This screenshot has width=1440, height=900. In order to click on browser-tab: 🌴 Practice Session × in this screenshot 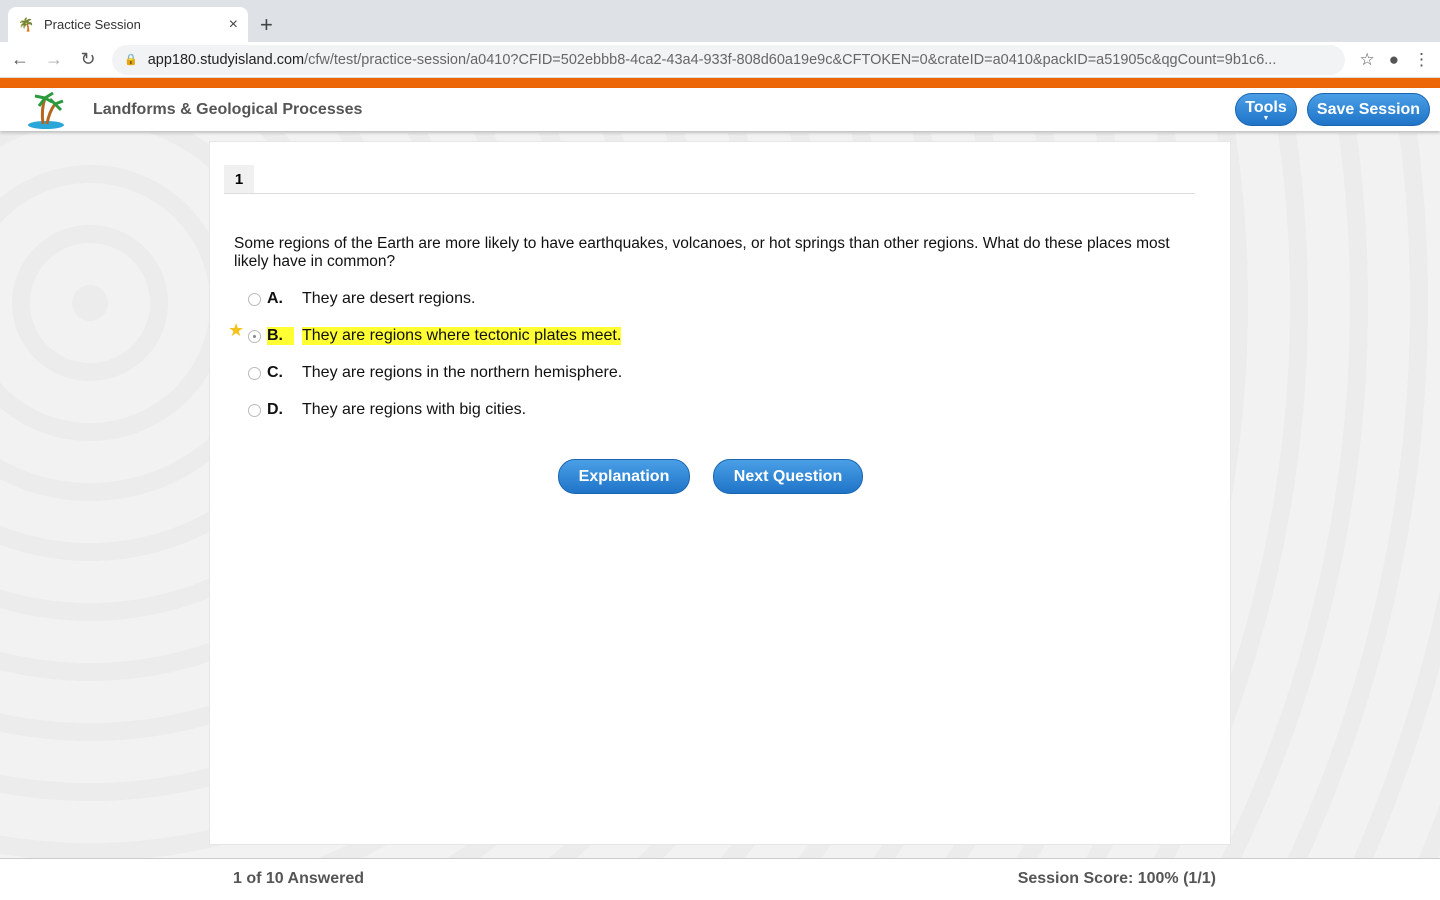, I will do `click(128, 24)`.